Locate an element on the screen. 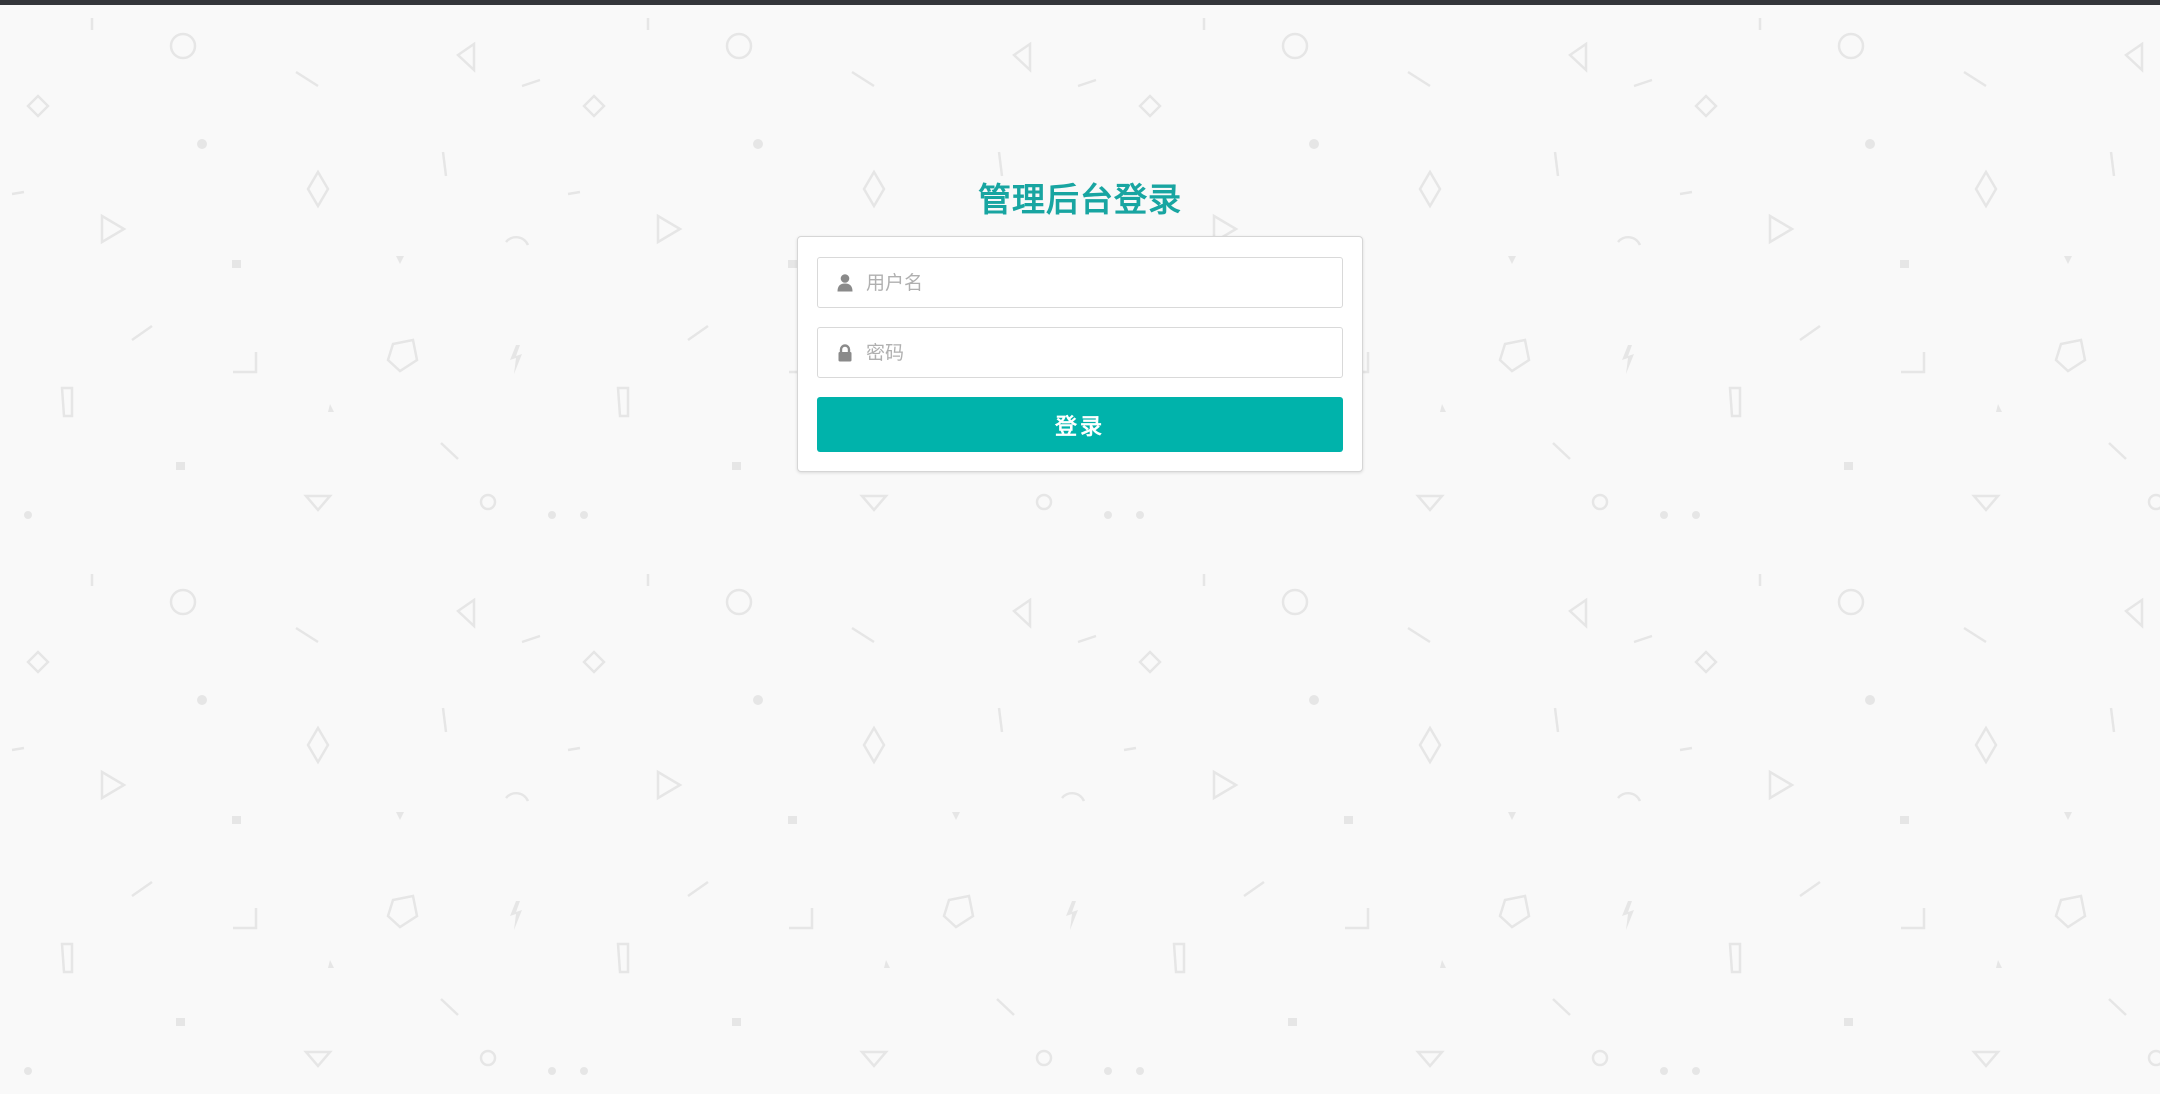 The width and height of the screenshot is (2160, 1094). password-input is located at coordinates (1096, 352).